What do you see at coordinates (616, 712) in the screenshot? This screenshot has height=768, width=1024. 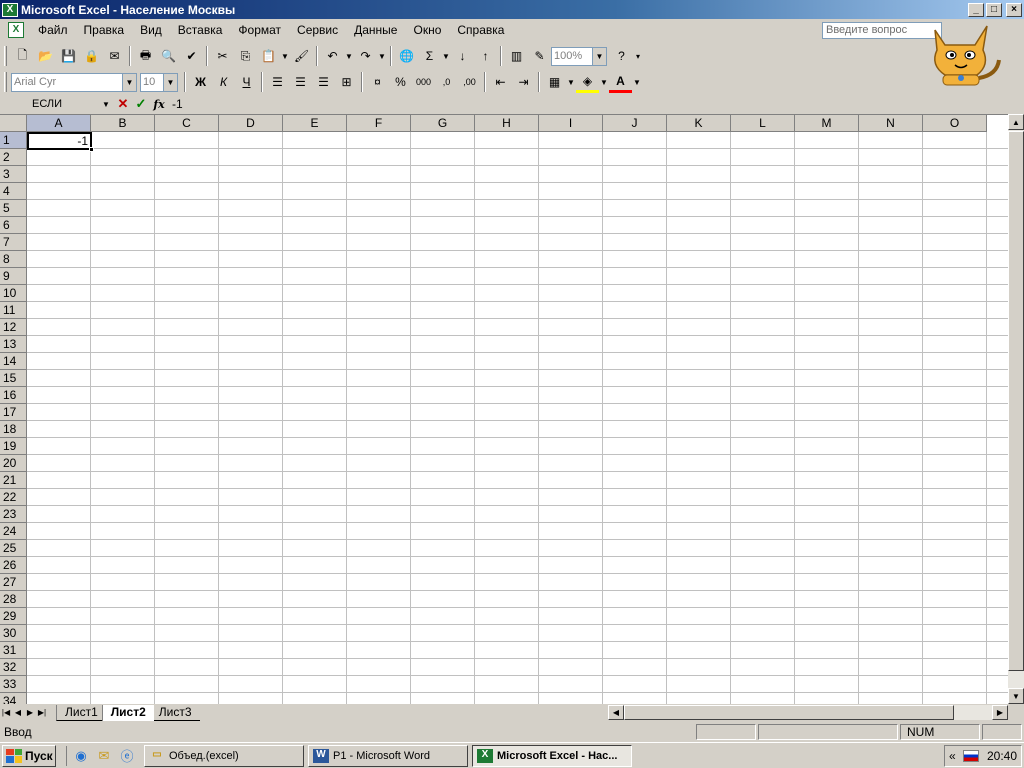 I see `scroll-left-icon: ◀` at bounding box center [616, 712].